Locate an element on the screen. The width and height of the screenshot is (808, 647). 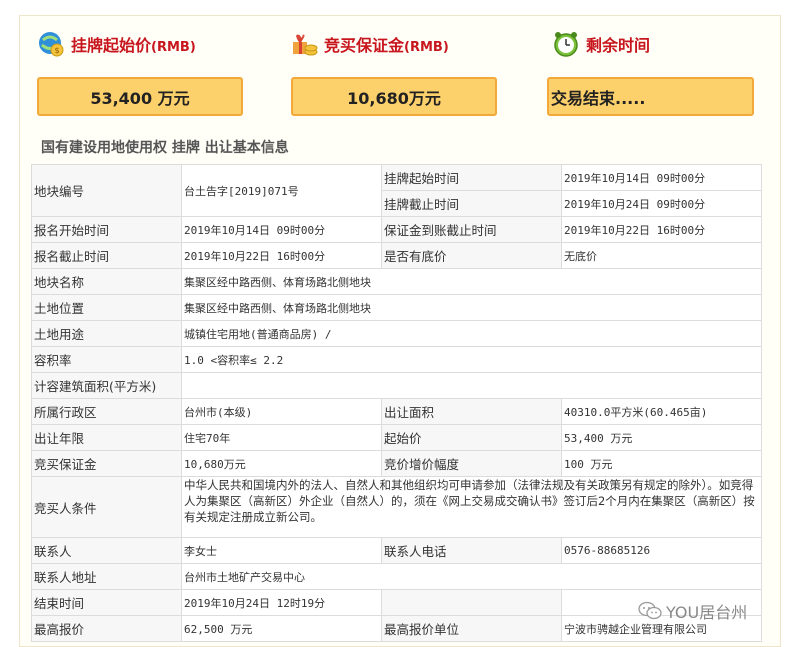
remaining-header: 剩余时间 is located at coordinates (601, 44).